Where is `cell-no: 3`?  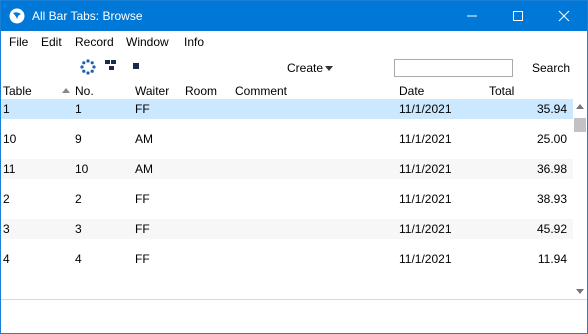
cell-no: 3 is located at coordinates (78, 229).